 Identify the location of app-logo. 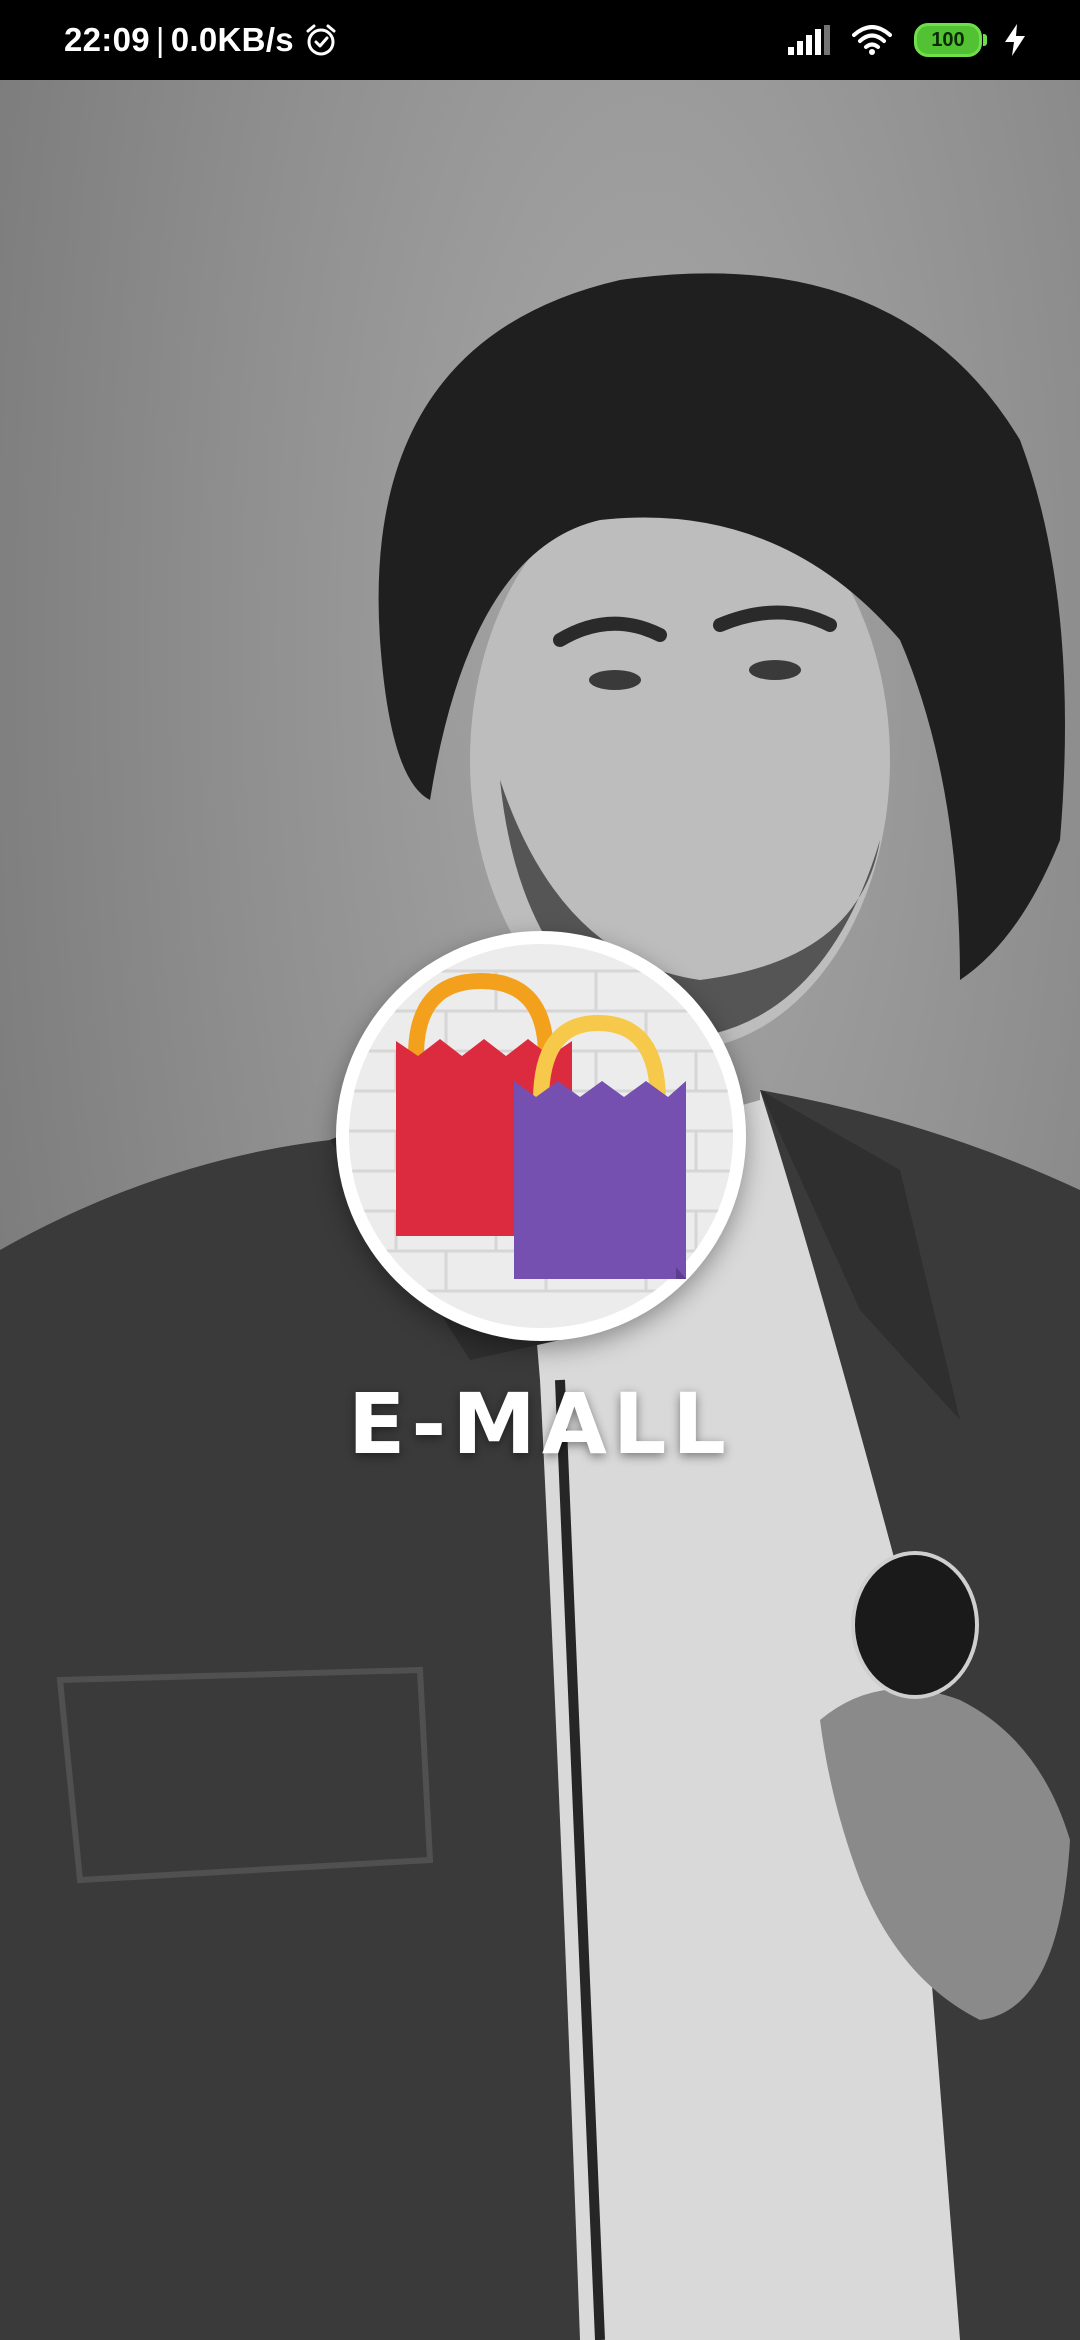
(541, 1136).